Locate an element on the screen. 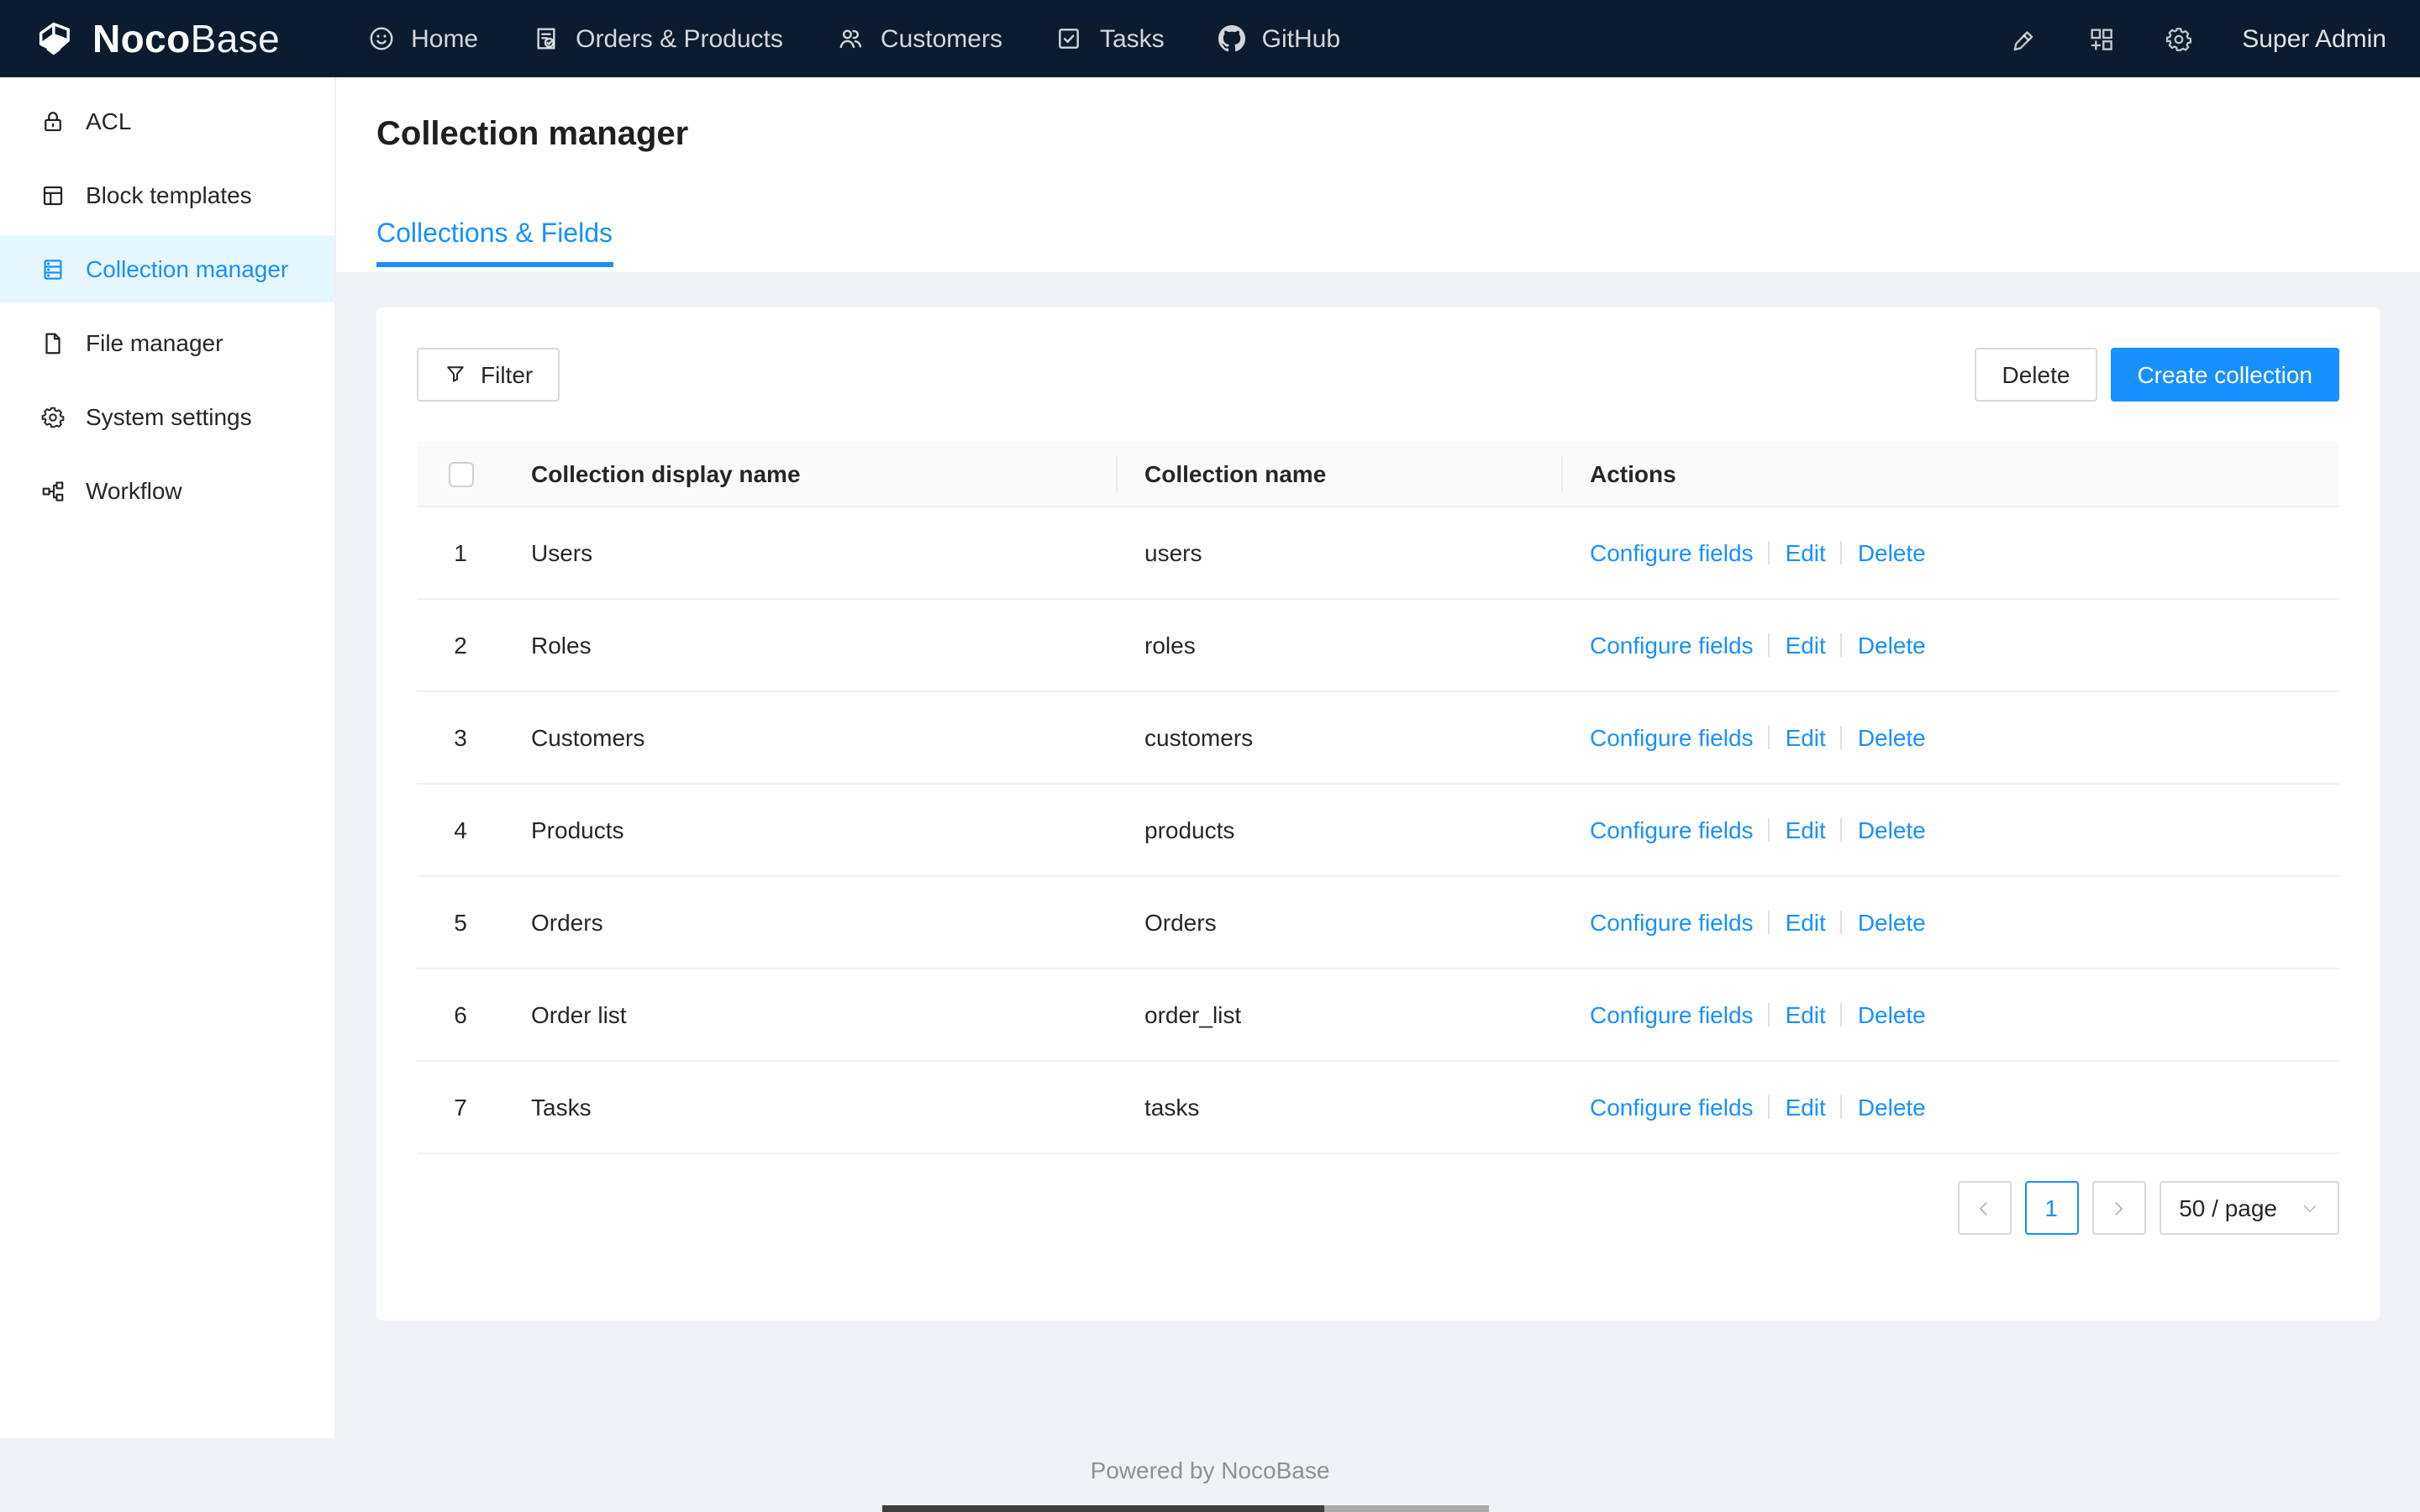 This screenshot has height=1512, width=2420. create-collection-label: Create collection is located at coordinates (2224, 374).